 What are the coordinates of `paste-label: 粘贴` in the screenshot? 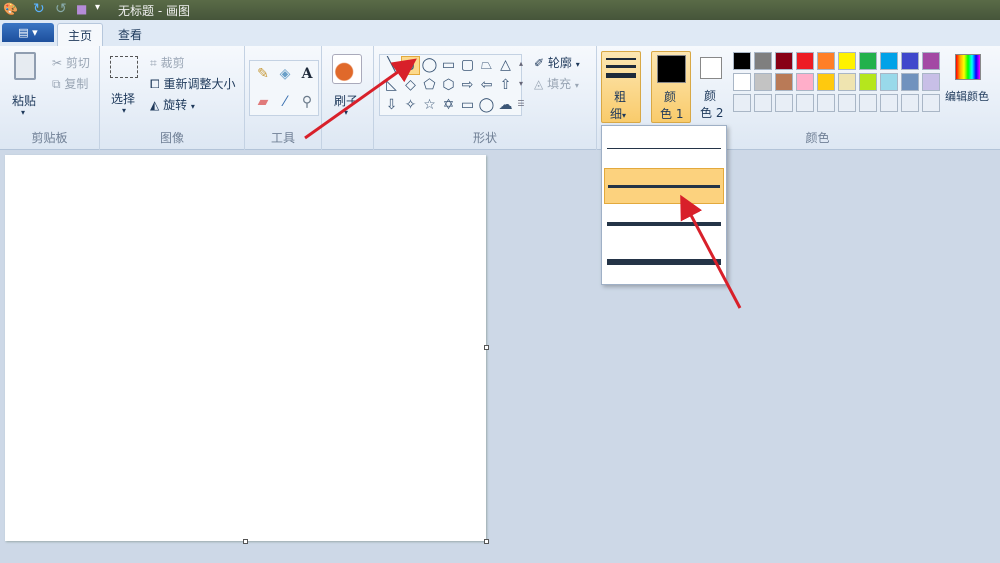 It's located at (24, 101).